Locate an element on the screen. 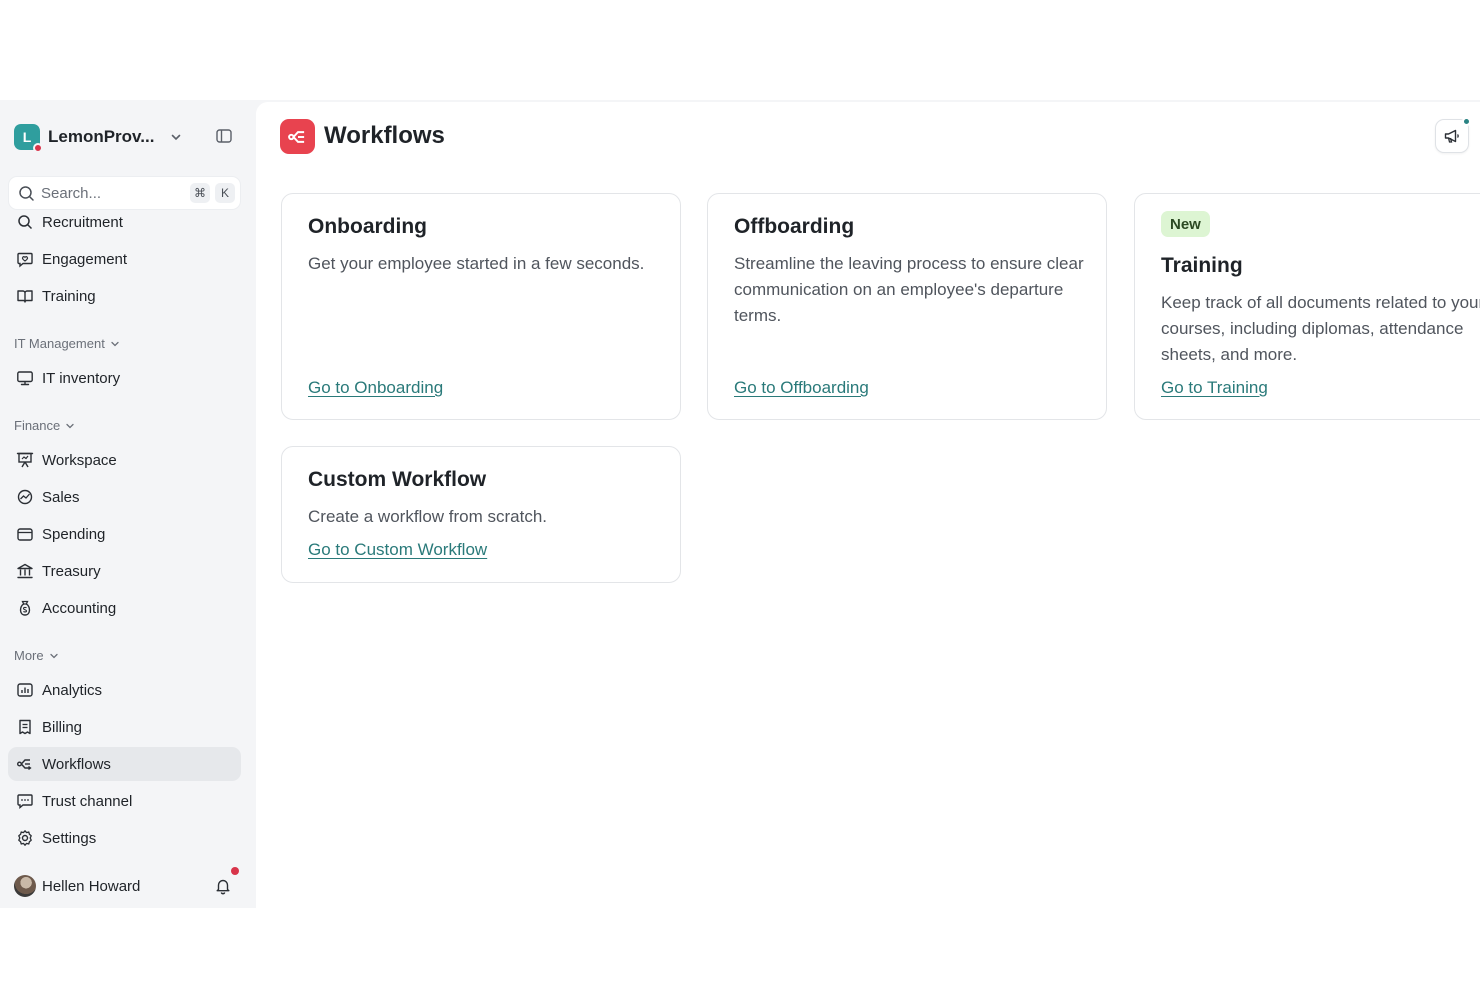  sidebar-item-workflows: Workflows is located at coordinates (124, 764).